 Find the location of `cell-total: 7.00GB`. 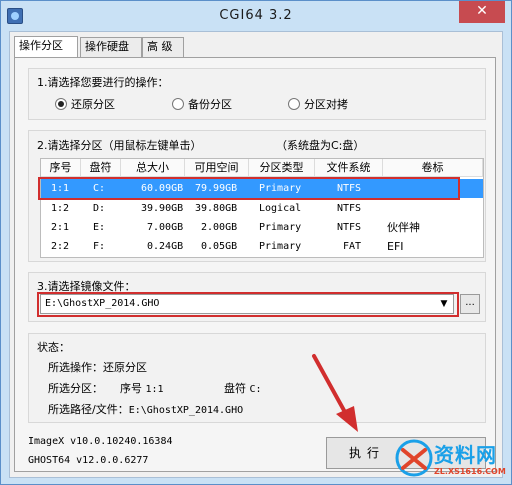

cell-total: 7.00GB is located at coordinates (165, 227).